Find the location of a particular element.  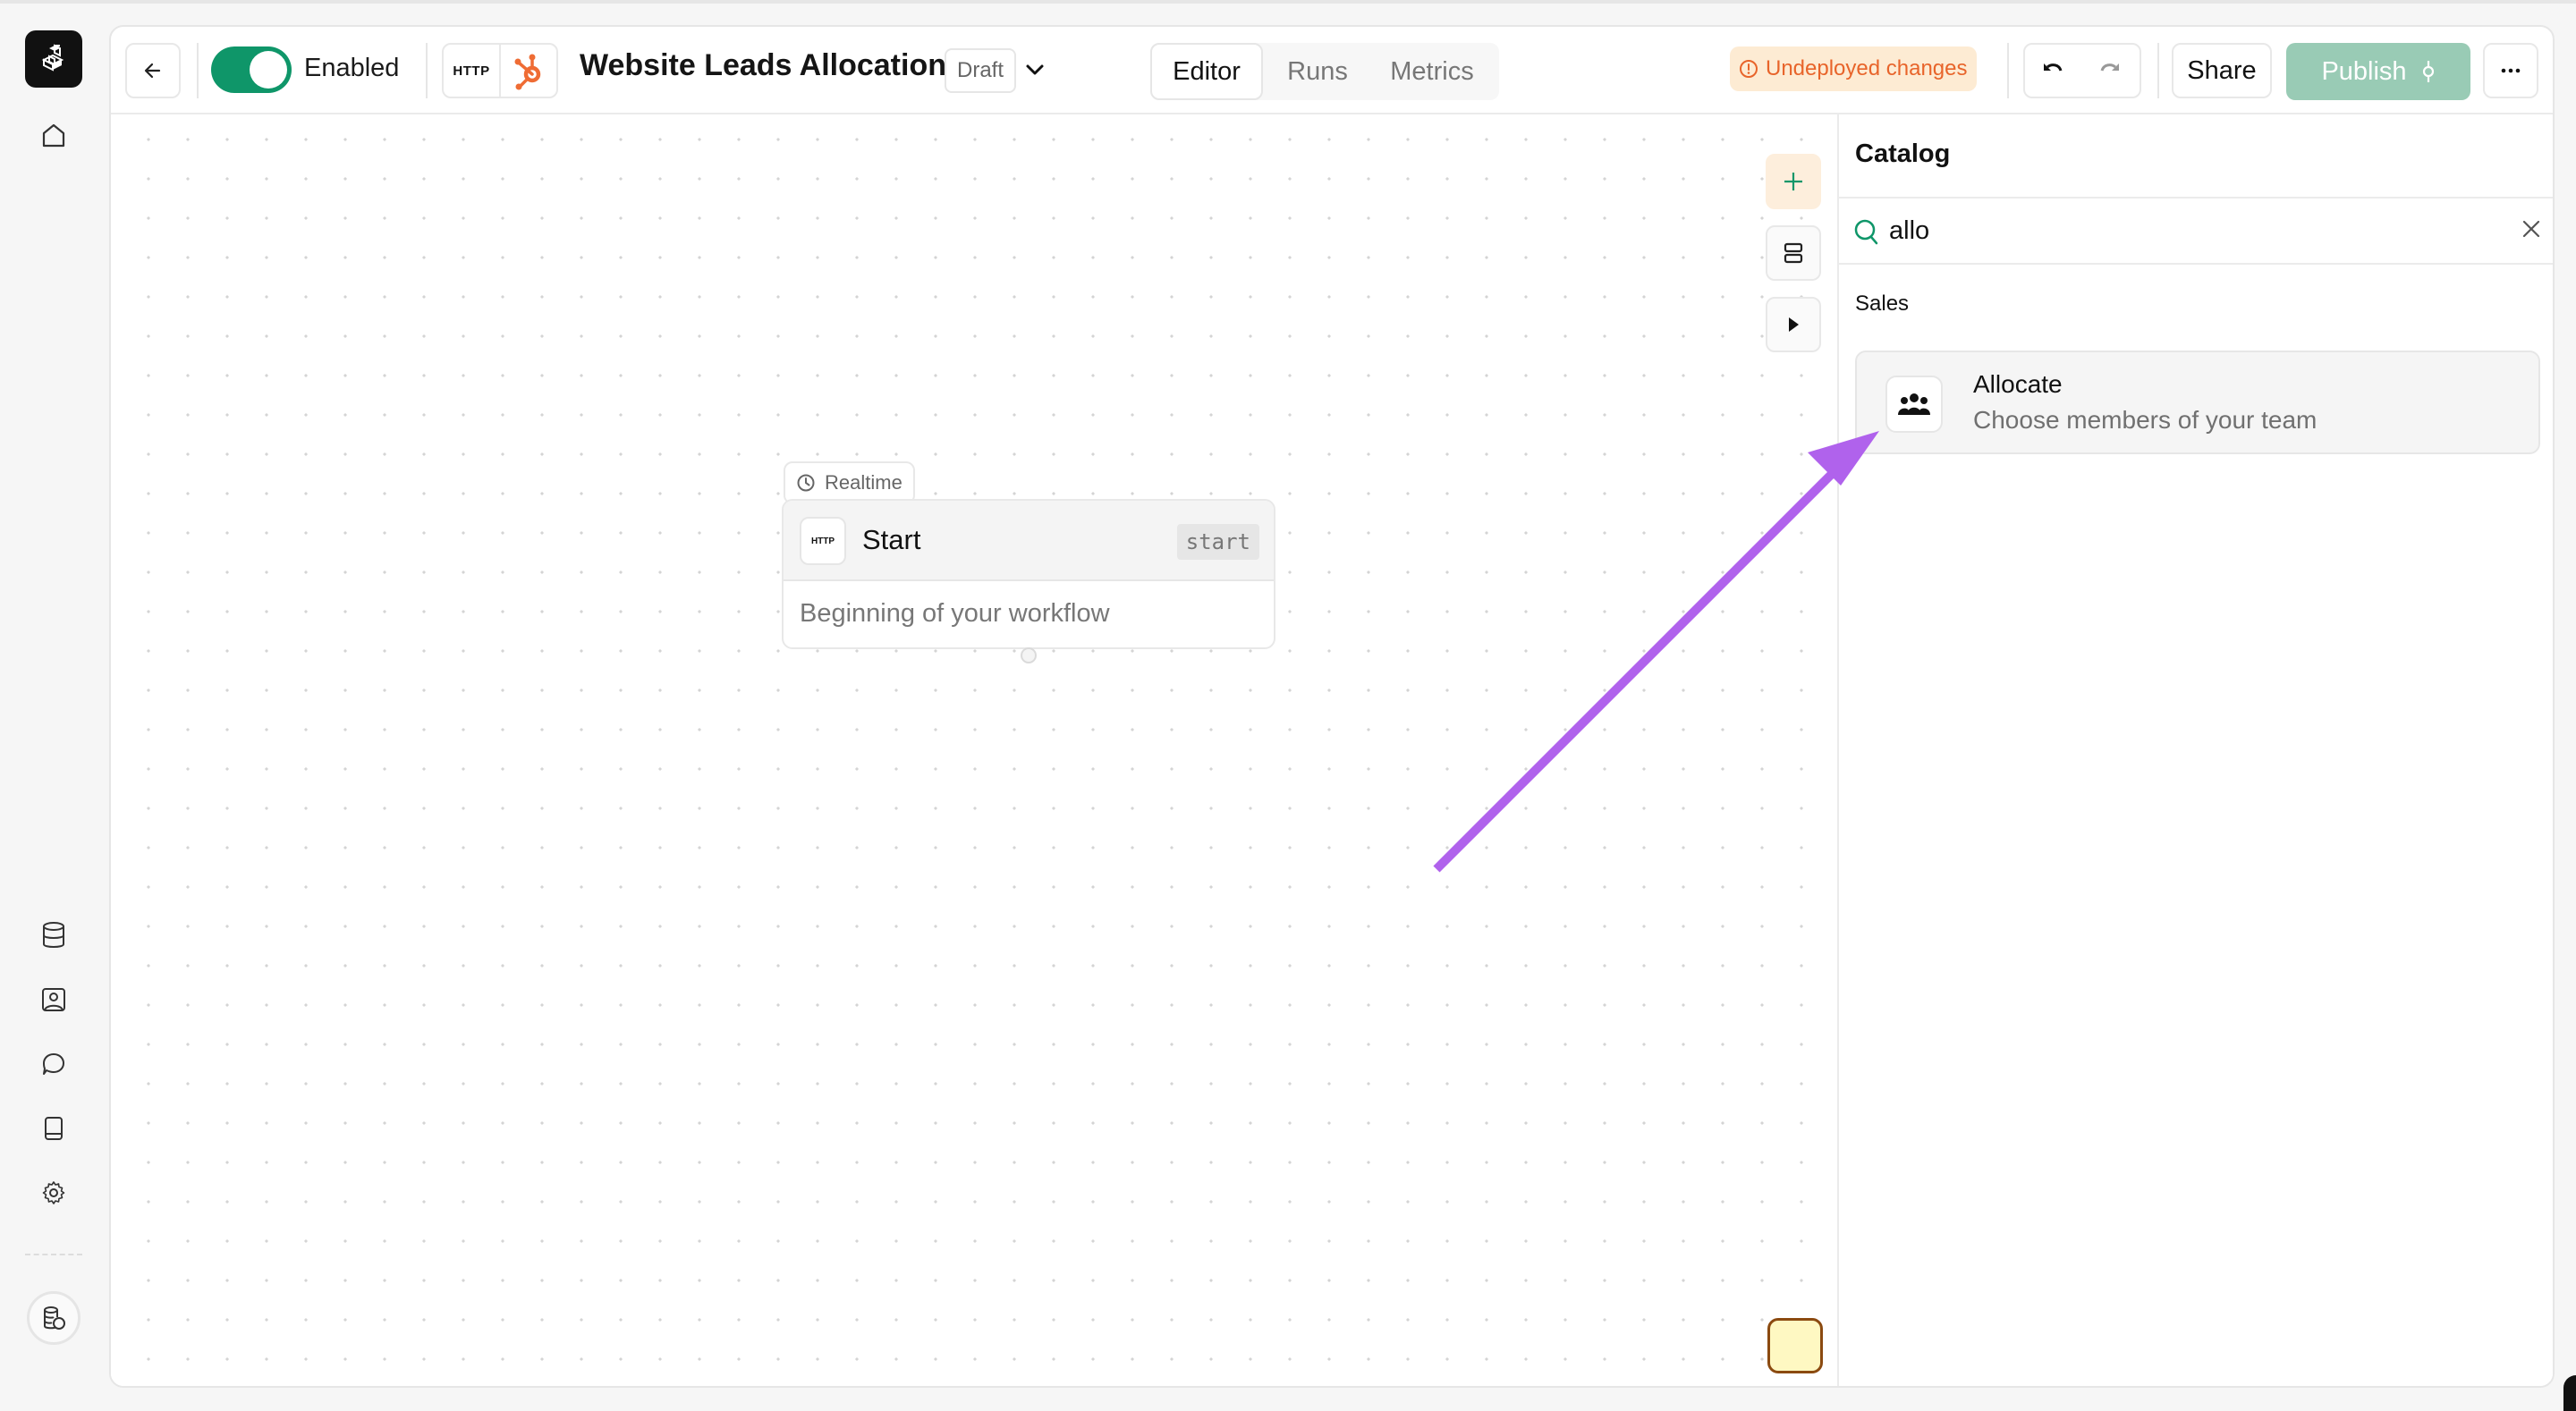

play-icon is located at coordinates (1794, 324).